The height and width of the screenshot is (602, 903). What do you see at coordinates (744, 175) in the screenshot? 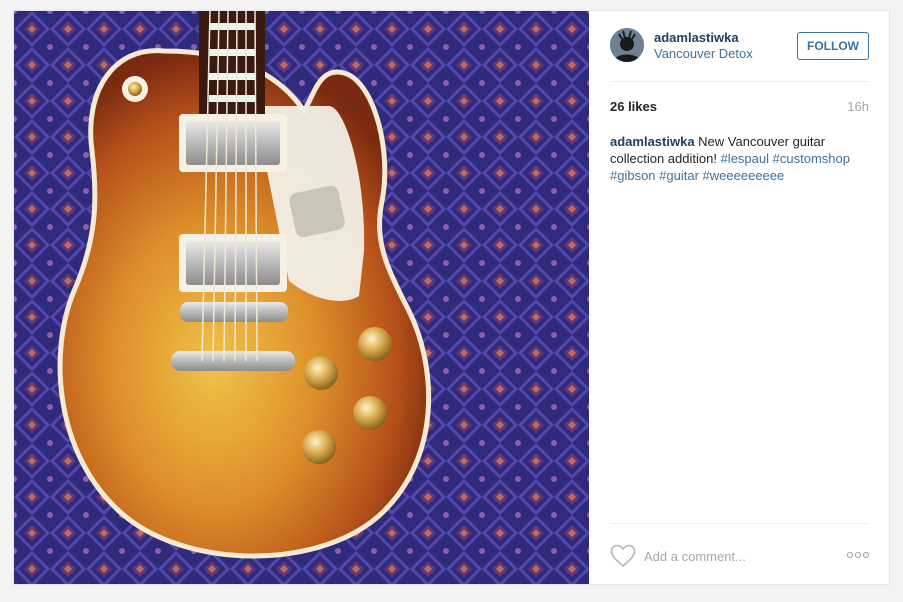
I see `hashtag-link: #weeeeeeeee` at bounding box center [744, 175].